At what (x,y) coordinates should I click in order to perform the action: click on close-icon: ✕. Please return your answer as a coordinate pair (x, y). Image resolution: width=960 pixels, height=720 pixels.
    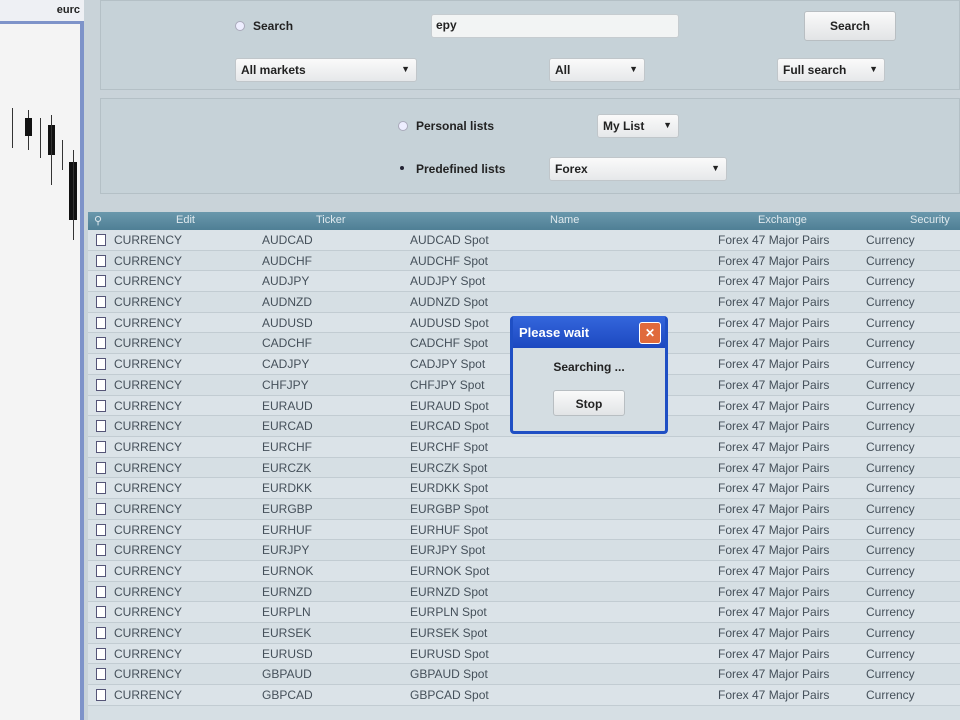
    Looking at the image, I should click on (650, 333).